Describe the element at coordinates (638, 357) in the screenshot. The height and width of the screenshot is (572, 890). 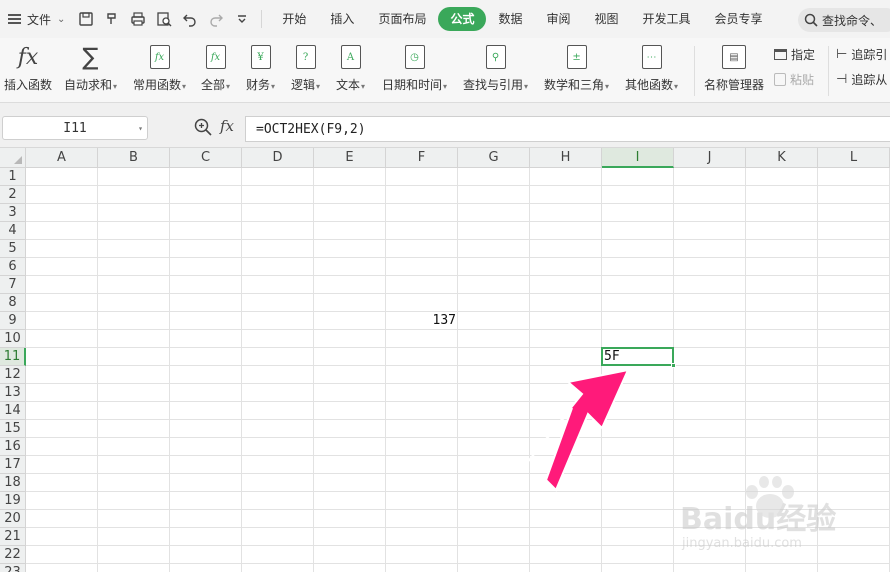
I see `active-cell-border` at that location.